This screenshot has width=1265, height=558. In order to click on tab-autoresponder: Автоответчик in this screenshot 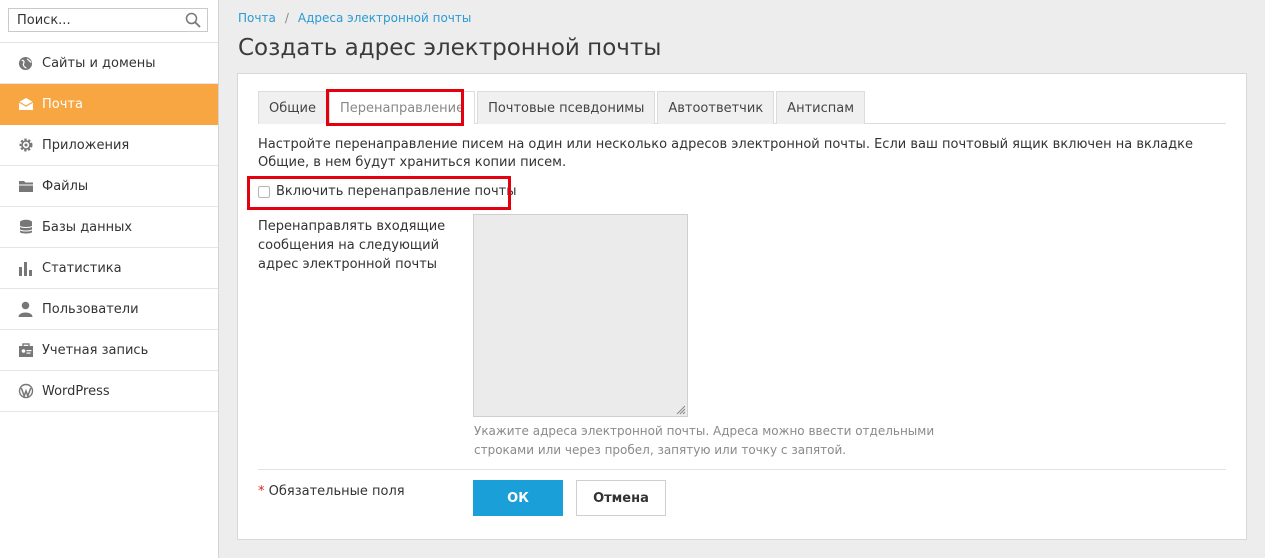, I will do `click(716, 107)`.